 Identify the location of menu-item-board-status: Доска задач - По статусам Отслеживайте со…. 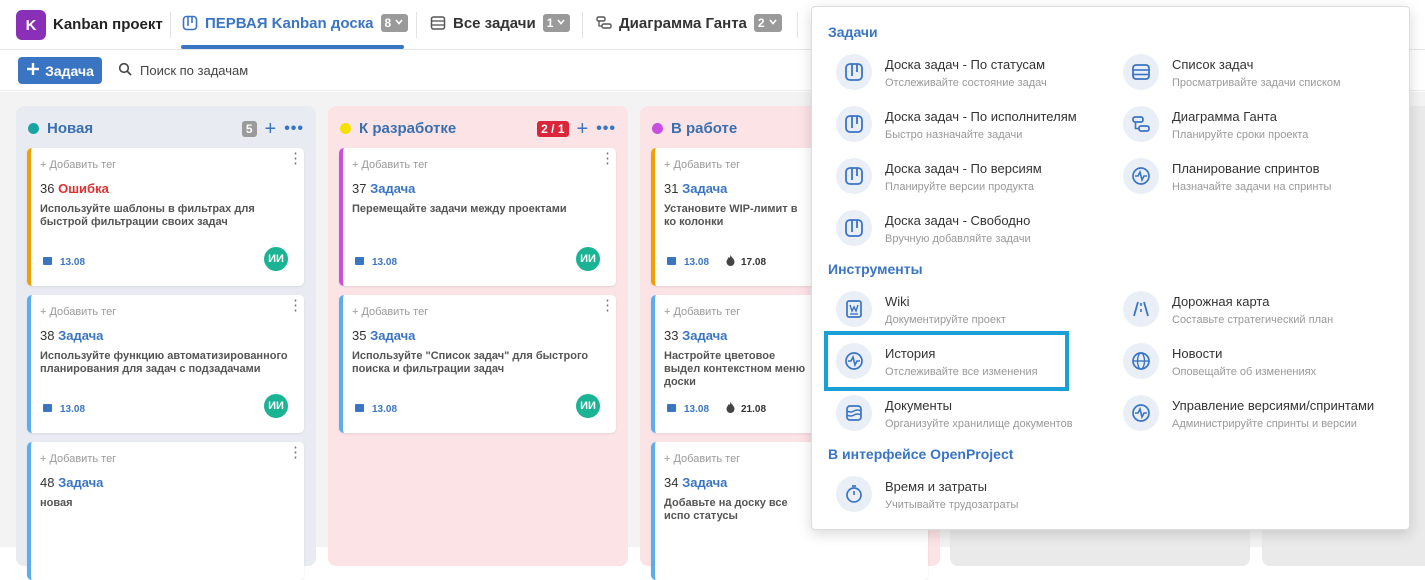
(971, 72).